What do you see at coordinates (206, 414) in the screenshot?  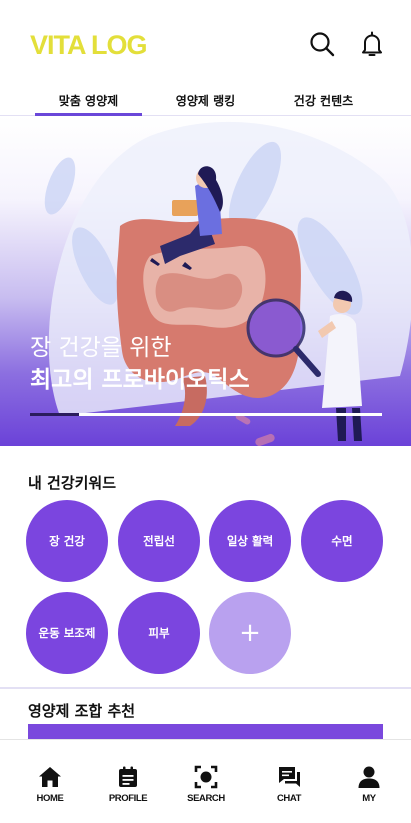 I see `carousel-progress` at bounding box center [206, 414].